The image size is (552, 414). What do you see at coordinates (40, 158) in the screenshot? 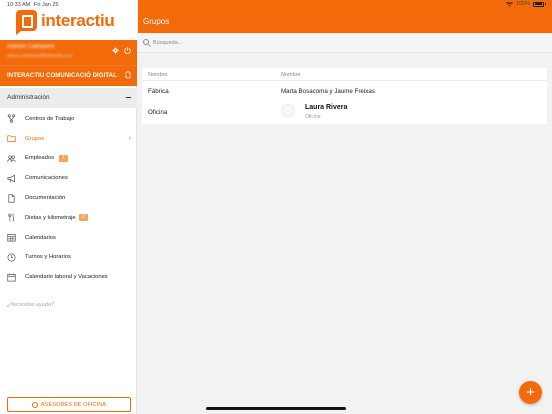
I see `sidebar-item-label: Empleados` at bounding box center [40, 158].